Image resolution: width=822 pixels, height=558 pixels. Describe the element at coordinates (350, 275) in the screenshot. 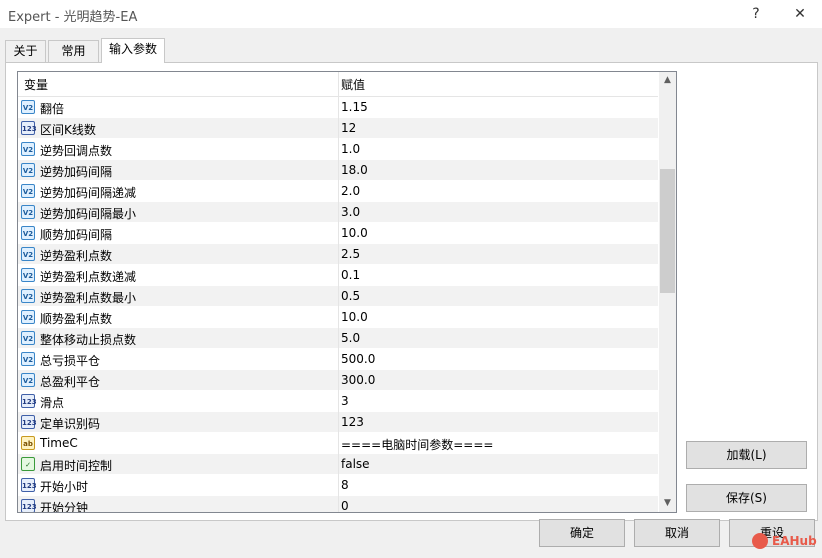

I see `parameter-value: 0.1` at that location.